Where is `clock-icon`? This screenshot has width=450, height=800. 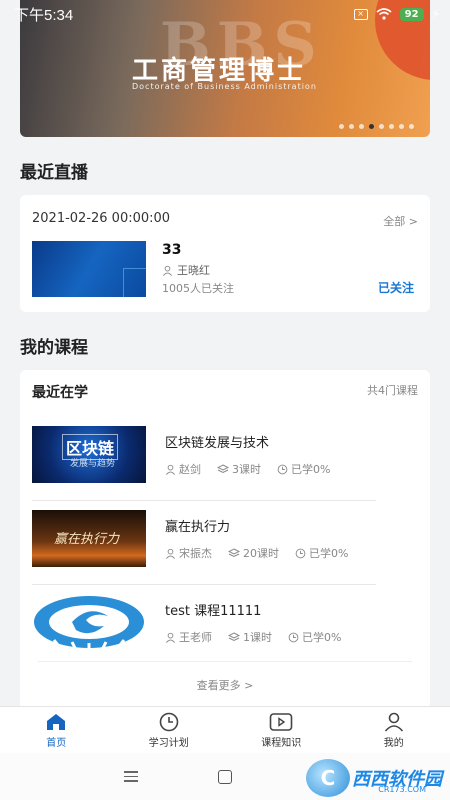
clock-icon is located at coordinates (169, 721).